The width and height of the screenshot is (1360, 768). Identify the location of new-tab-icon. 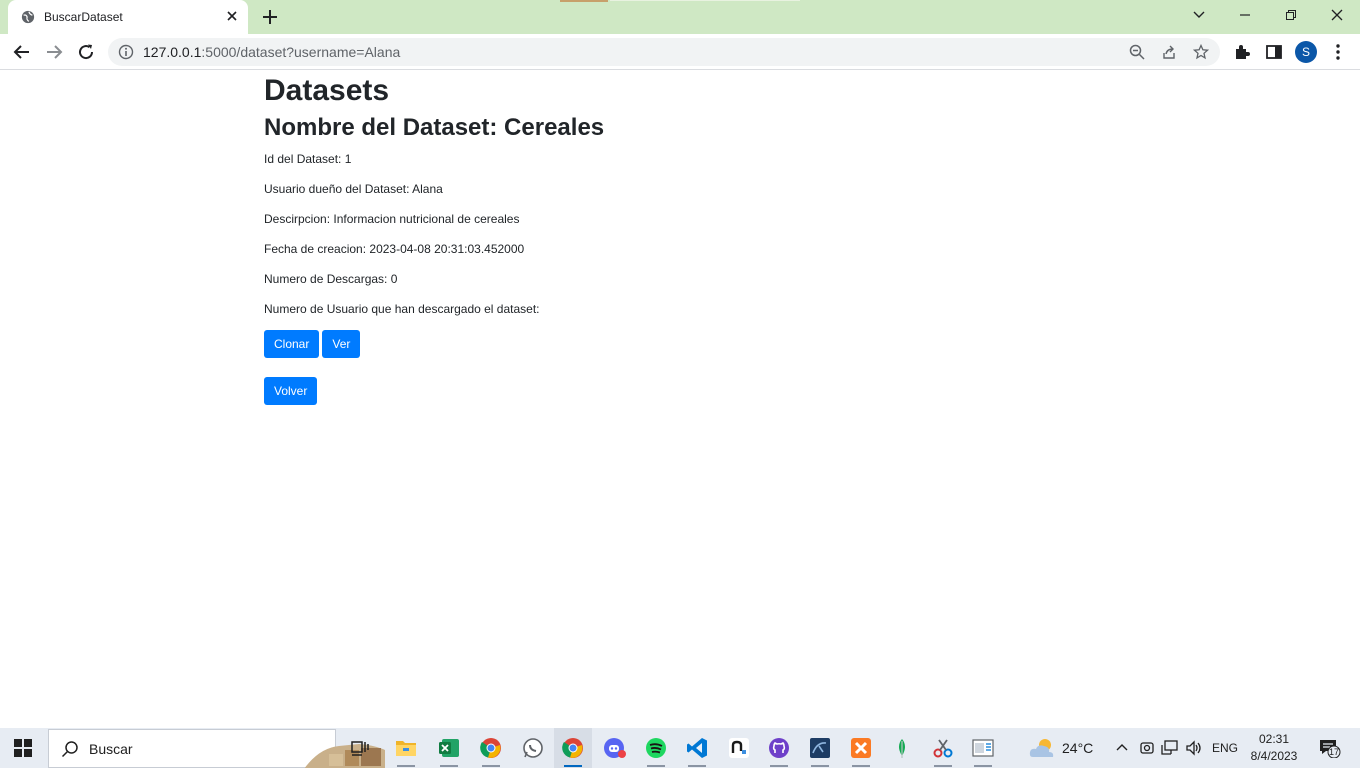
(270, 17).